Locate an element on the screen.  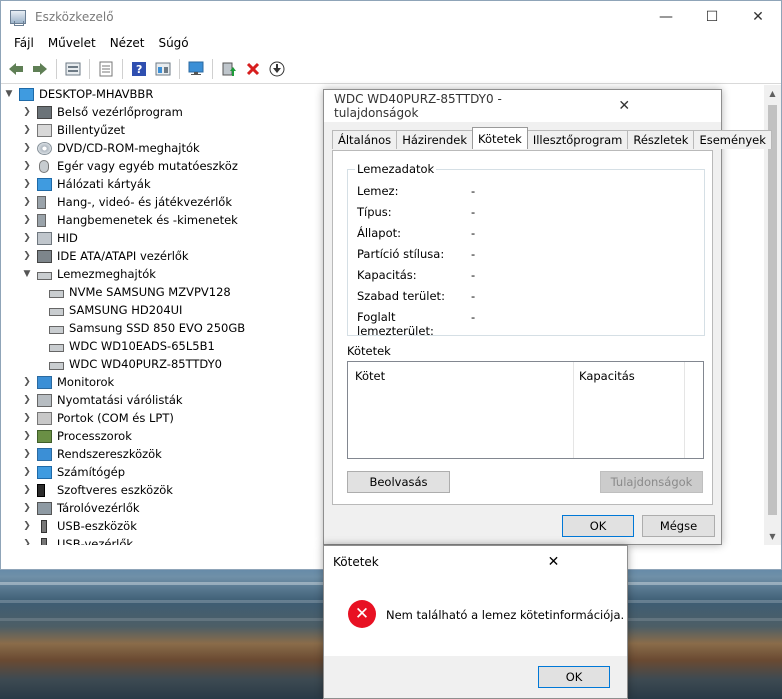
tree-item-label: Számítógép is located at coordinates (91, 472).